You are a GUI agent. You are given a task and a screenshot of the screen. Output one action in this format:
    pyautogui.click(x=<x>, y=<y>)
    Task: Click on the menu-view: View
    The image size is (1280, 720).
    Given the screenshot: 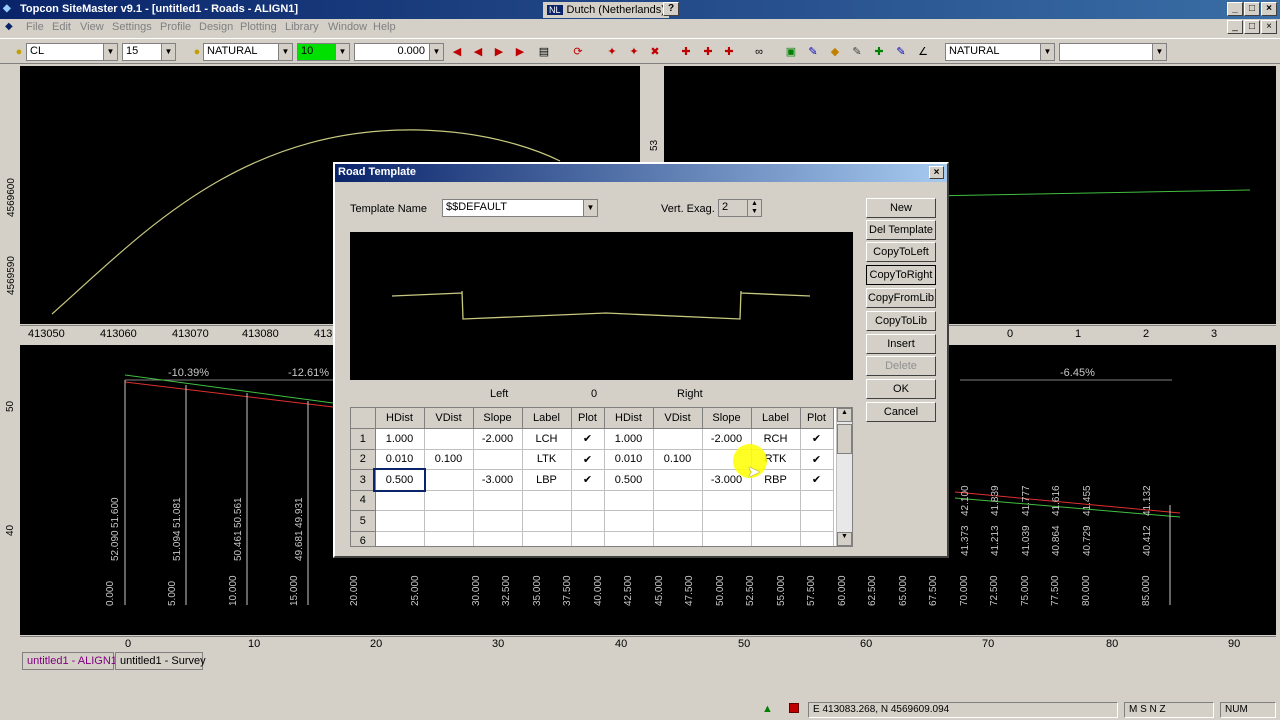 What is the action you would take?
    pyautogui.click(x=92, y=27)
    